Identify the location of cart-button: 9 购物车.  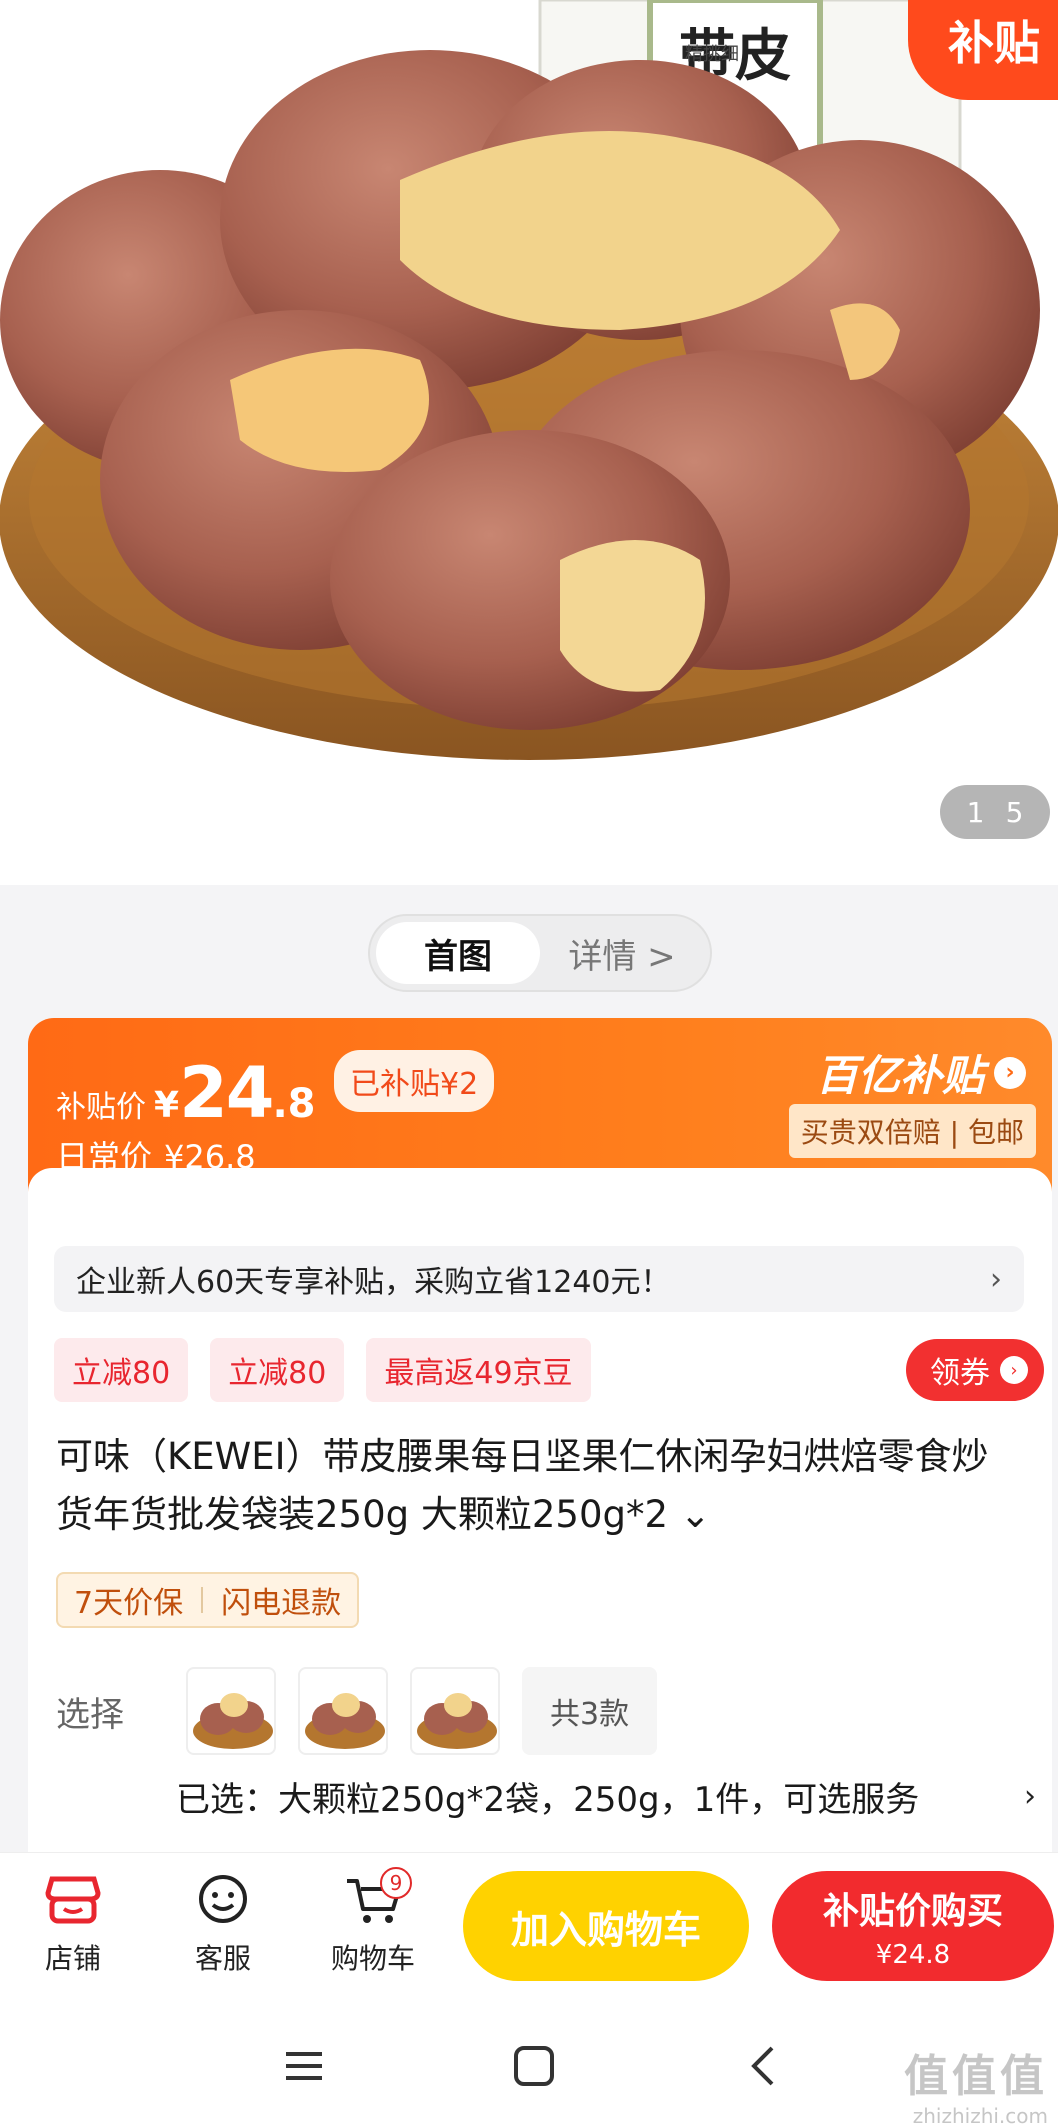
(373, 1922).